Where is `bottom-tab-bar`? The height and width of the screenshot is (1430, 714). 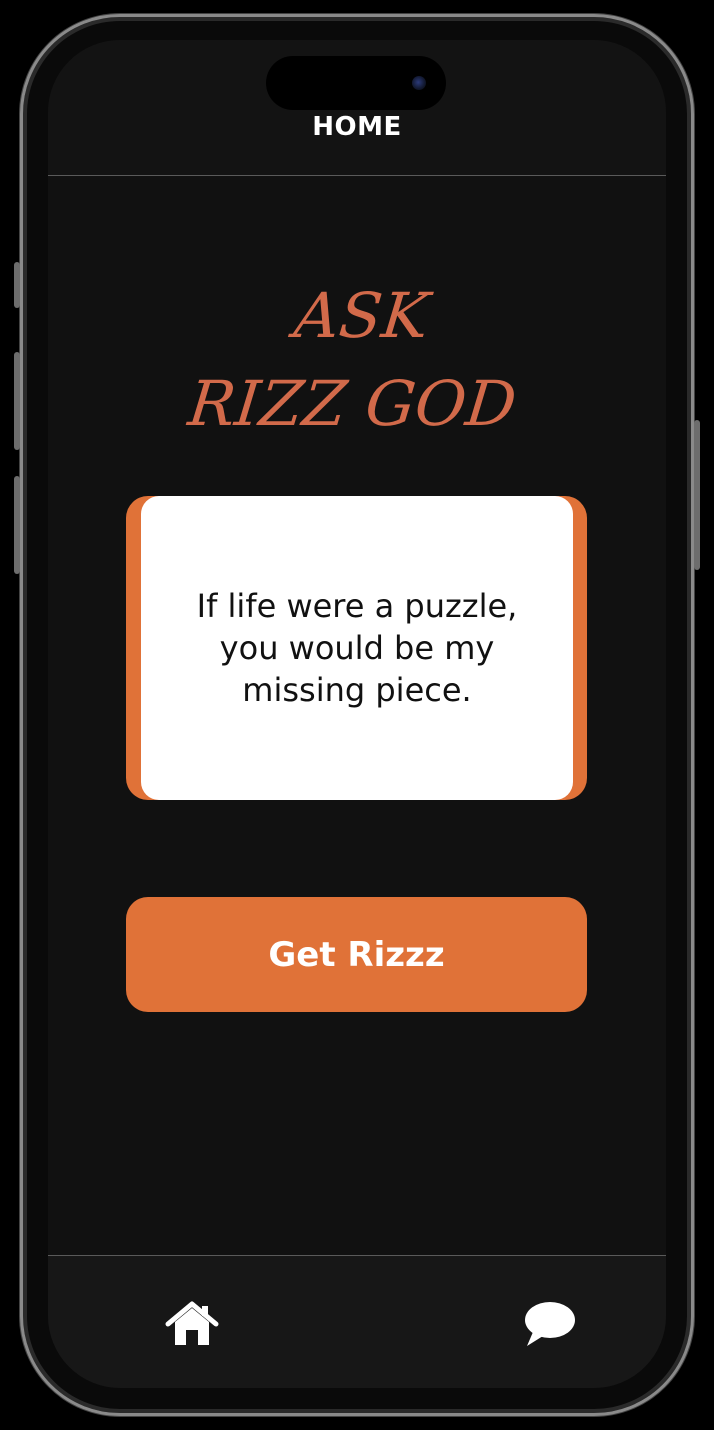
bottom-tab-bar is located at coordinates (357, 1321).